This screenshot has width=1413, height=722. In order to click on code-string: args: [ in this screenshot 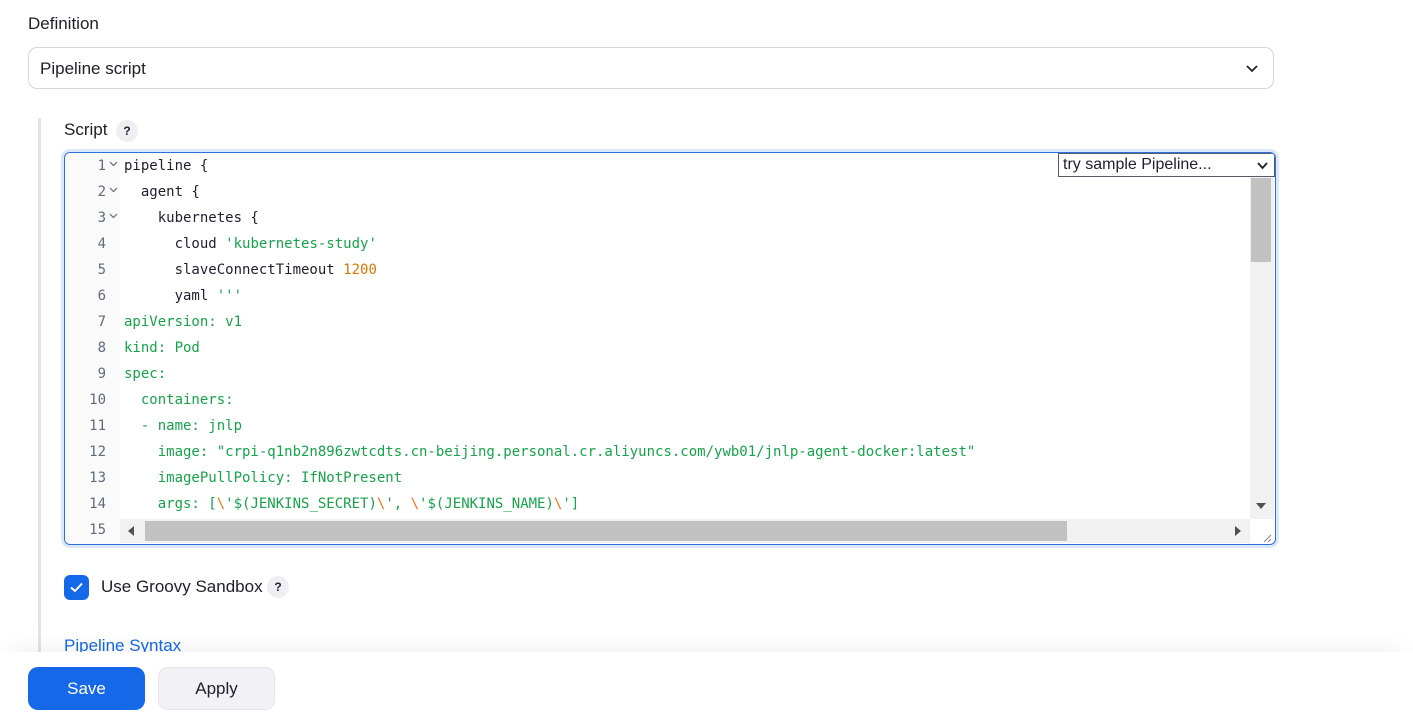, I will do `click(170, 504)`.